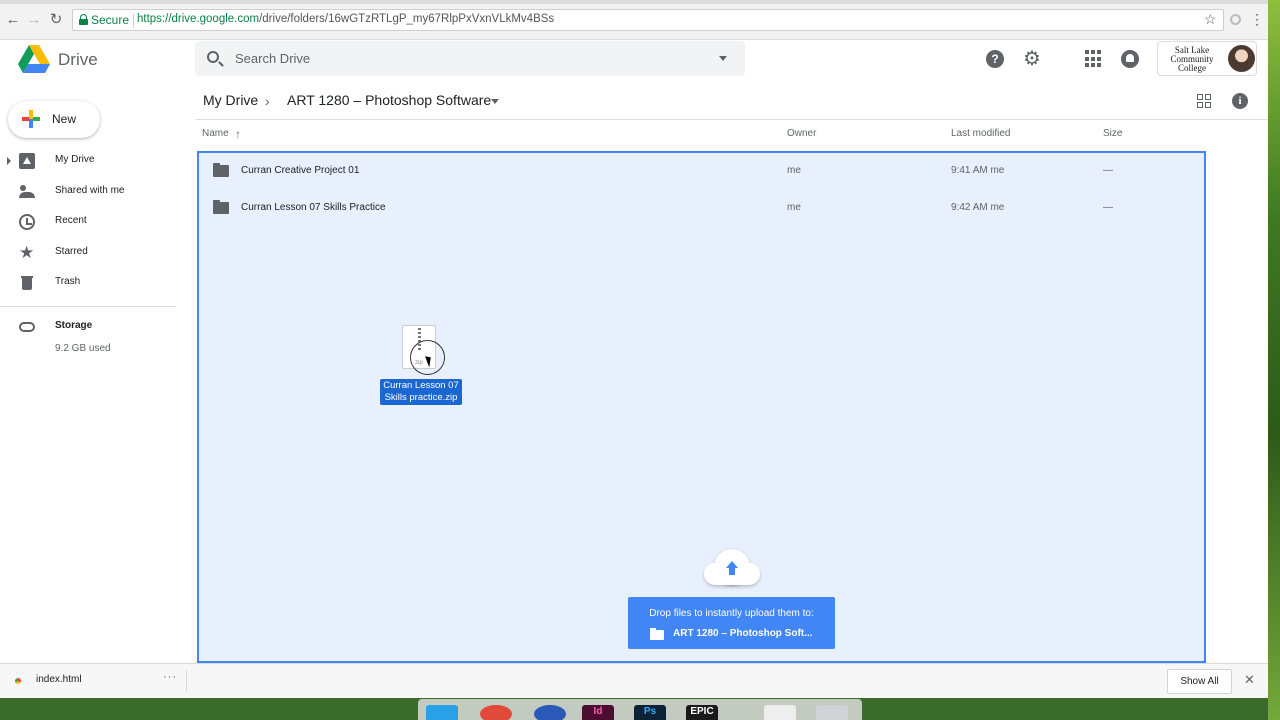 The image size is (1280, 720). I want to click on finder-icon, so click(442, 712).